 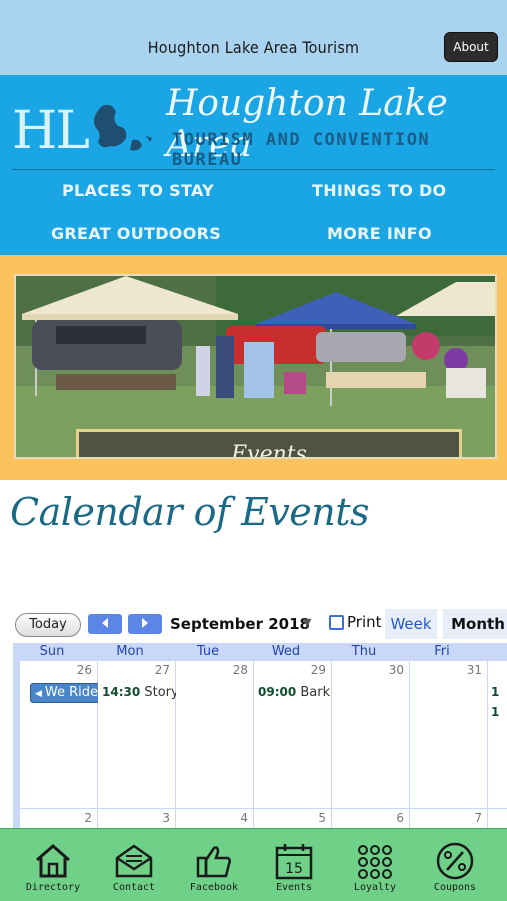 I want to click on current-month-label: September 2018, so click(x=240, y=624).